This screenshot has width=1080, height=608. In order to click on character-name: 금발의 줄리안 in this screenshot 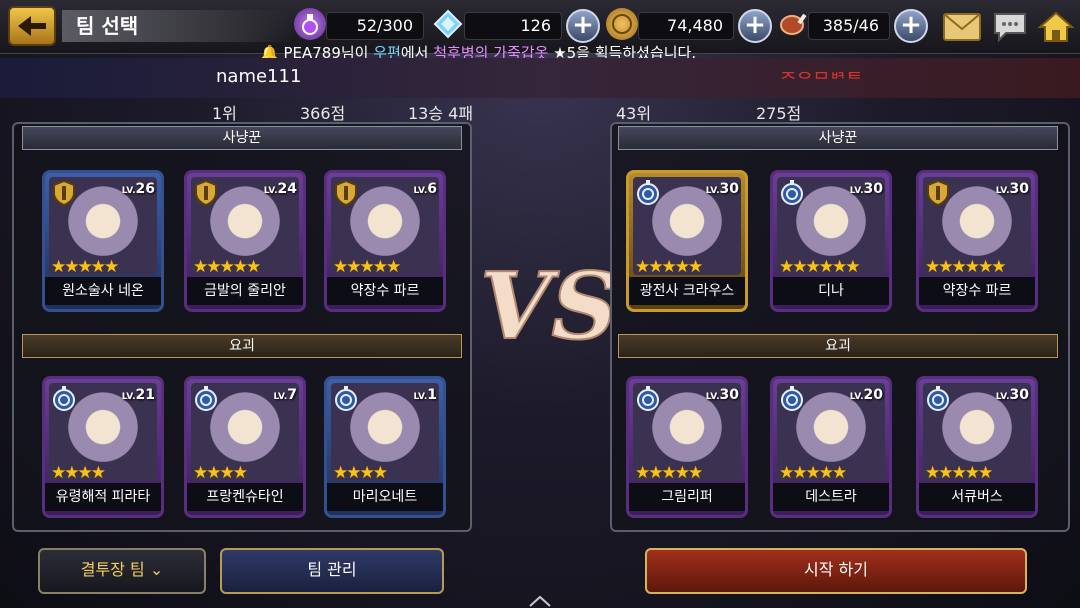, I will do `click(245, 291)`.